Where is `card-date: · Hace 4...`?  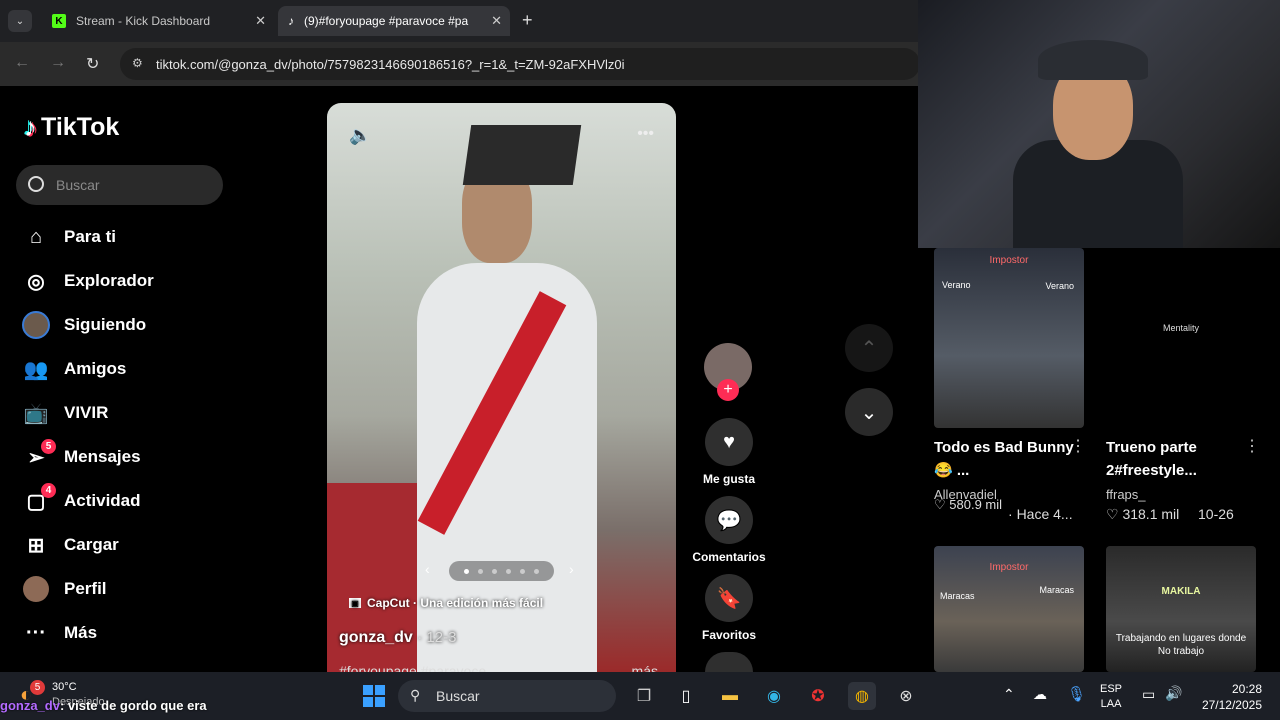 card-date: · Hace 4... is located at coordinates (1040, 514).